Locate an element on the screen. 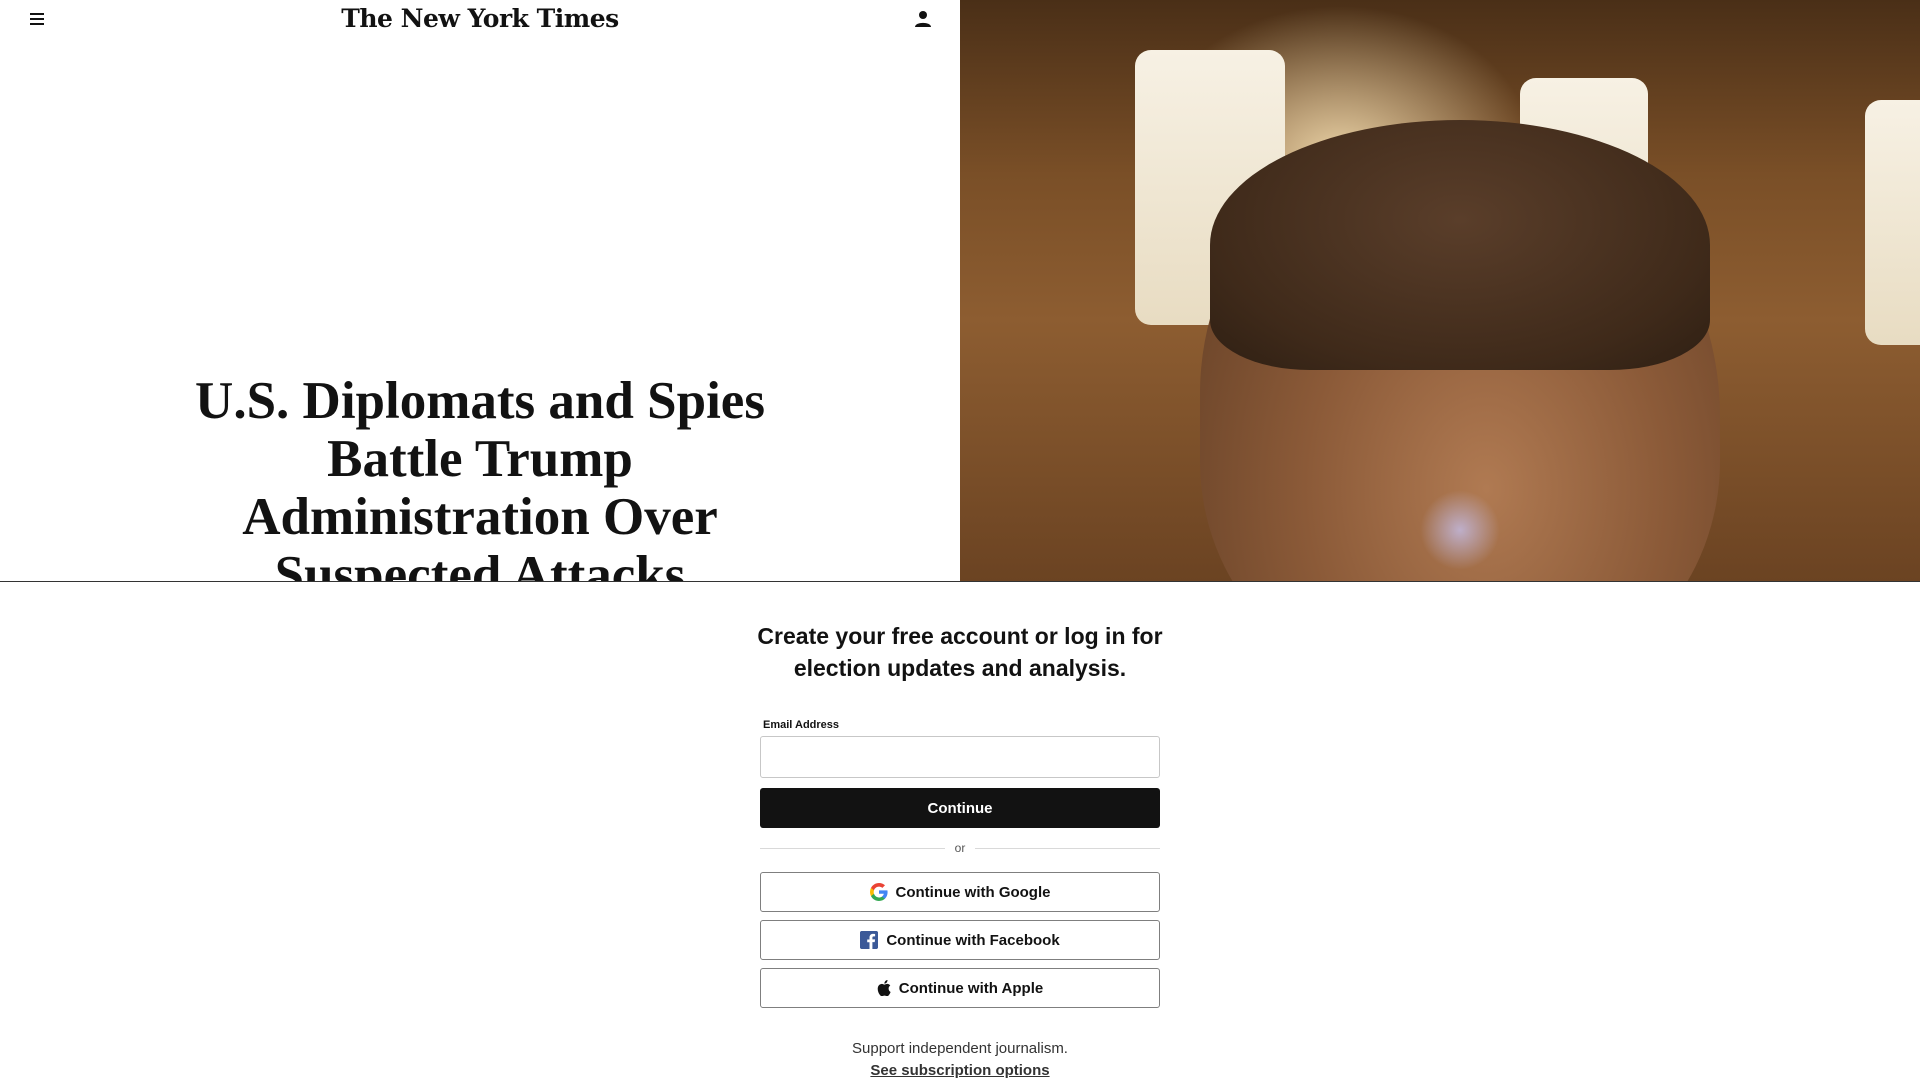  subscription-options-link: See subscription options is located at coordinates (960, 1070).